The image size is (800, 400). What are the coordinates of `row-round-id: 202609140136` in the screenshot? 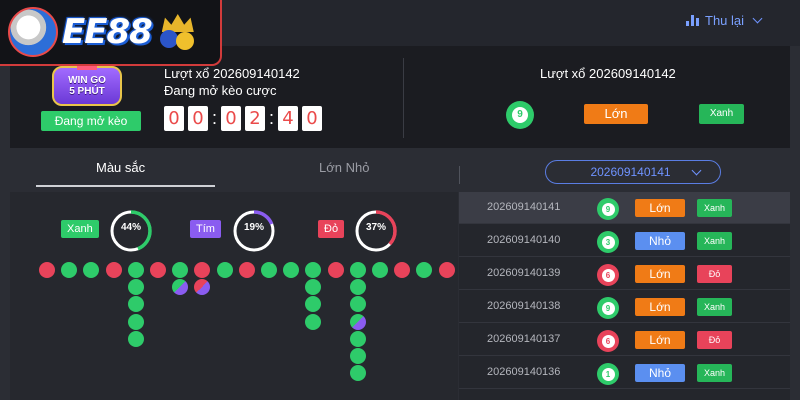 It's located at (524, 372).